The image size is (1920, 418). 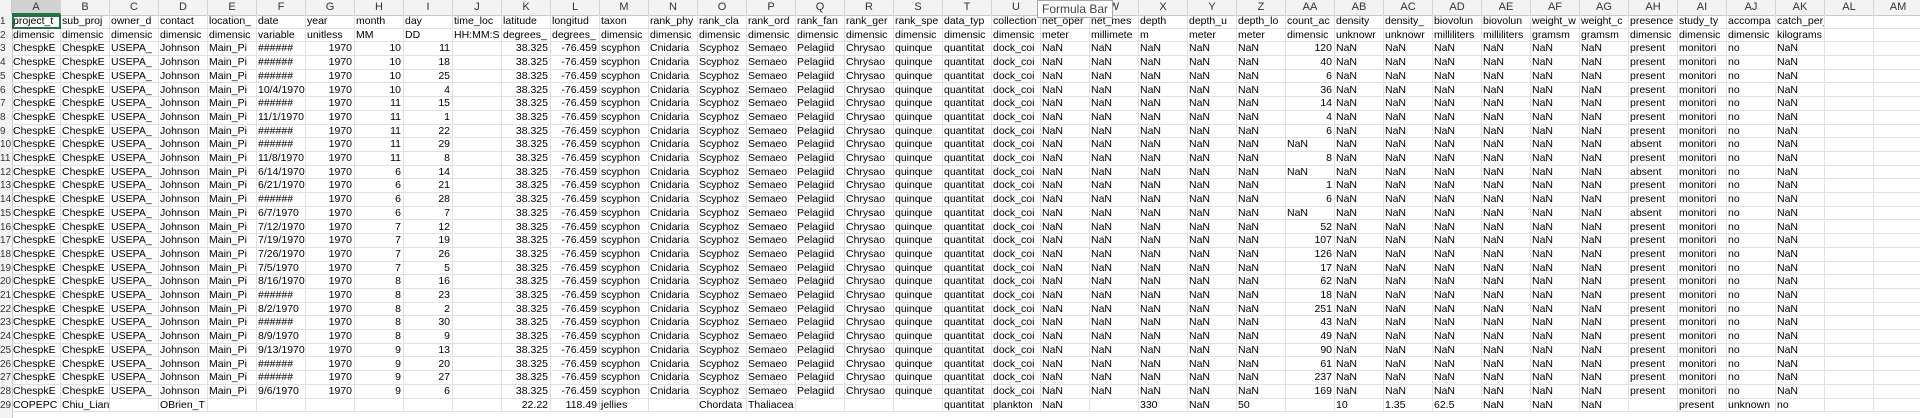 What do you see at coordinates (1065, 145) in the screenshot?
I see `cell-v10: NaN` at bounding box center [1065, 145].